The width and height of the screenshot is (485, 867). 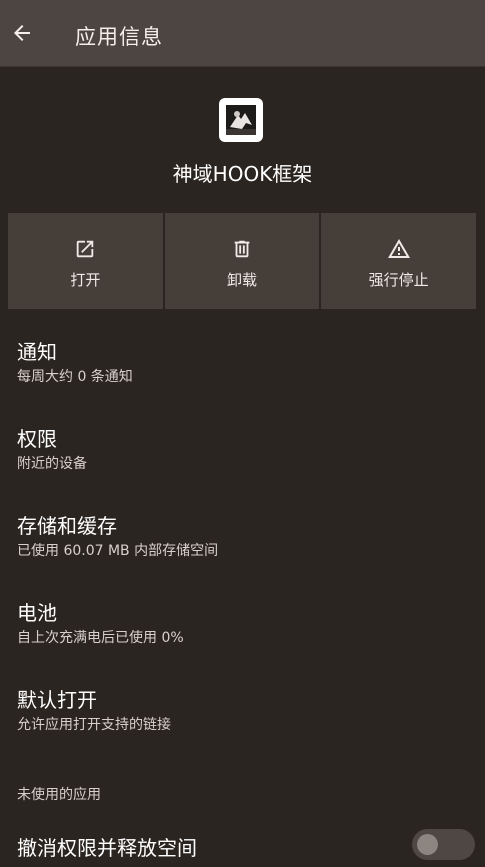 What do you see at coordinates (242, 280) in the screenshot?
I see `uninstall-button-label: 卸载` at bounding box center [242, 280].